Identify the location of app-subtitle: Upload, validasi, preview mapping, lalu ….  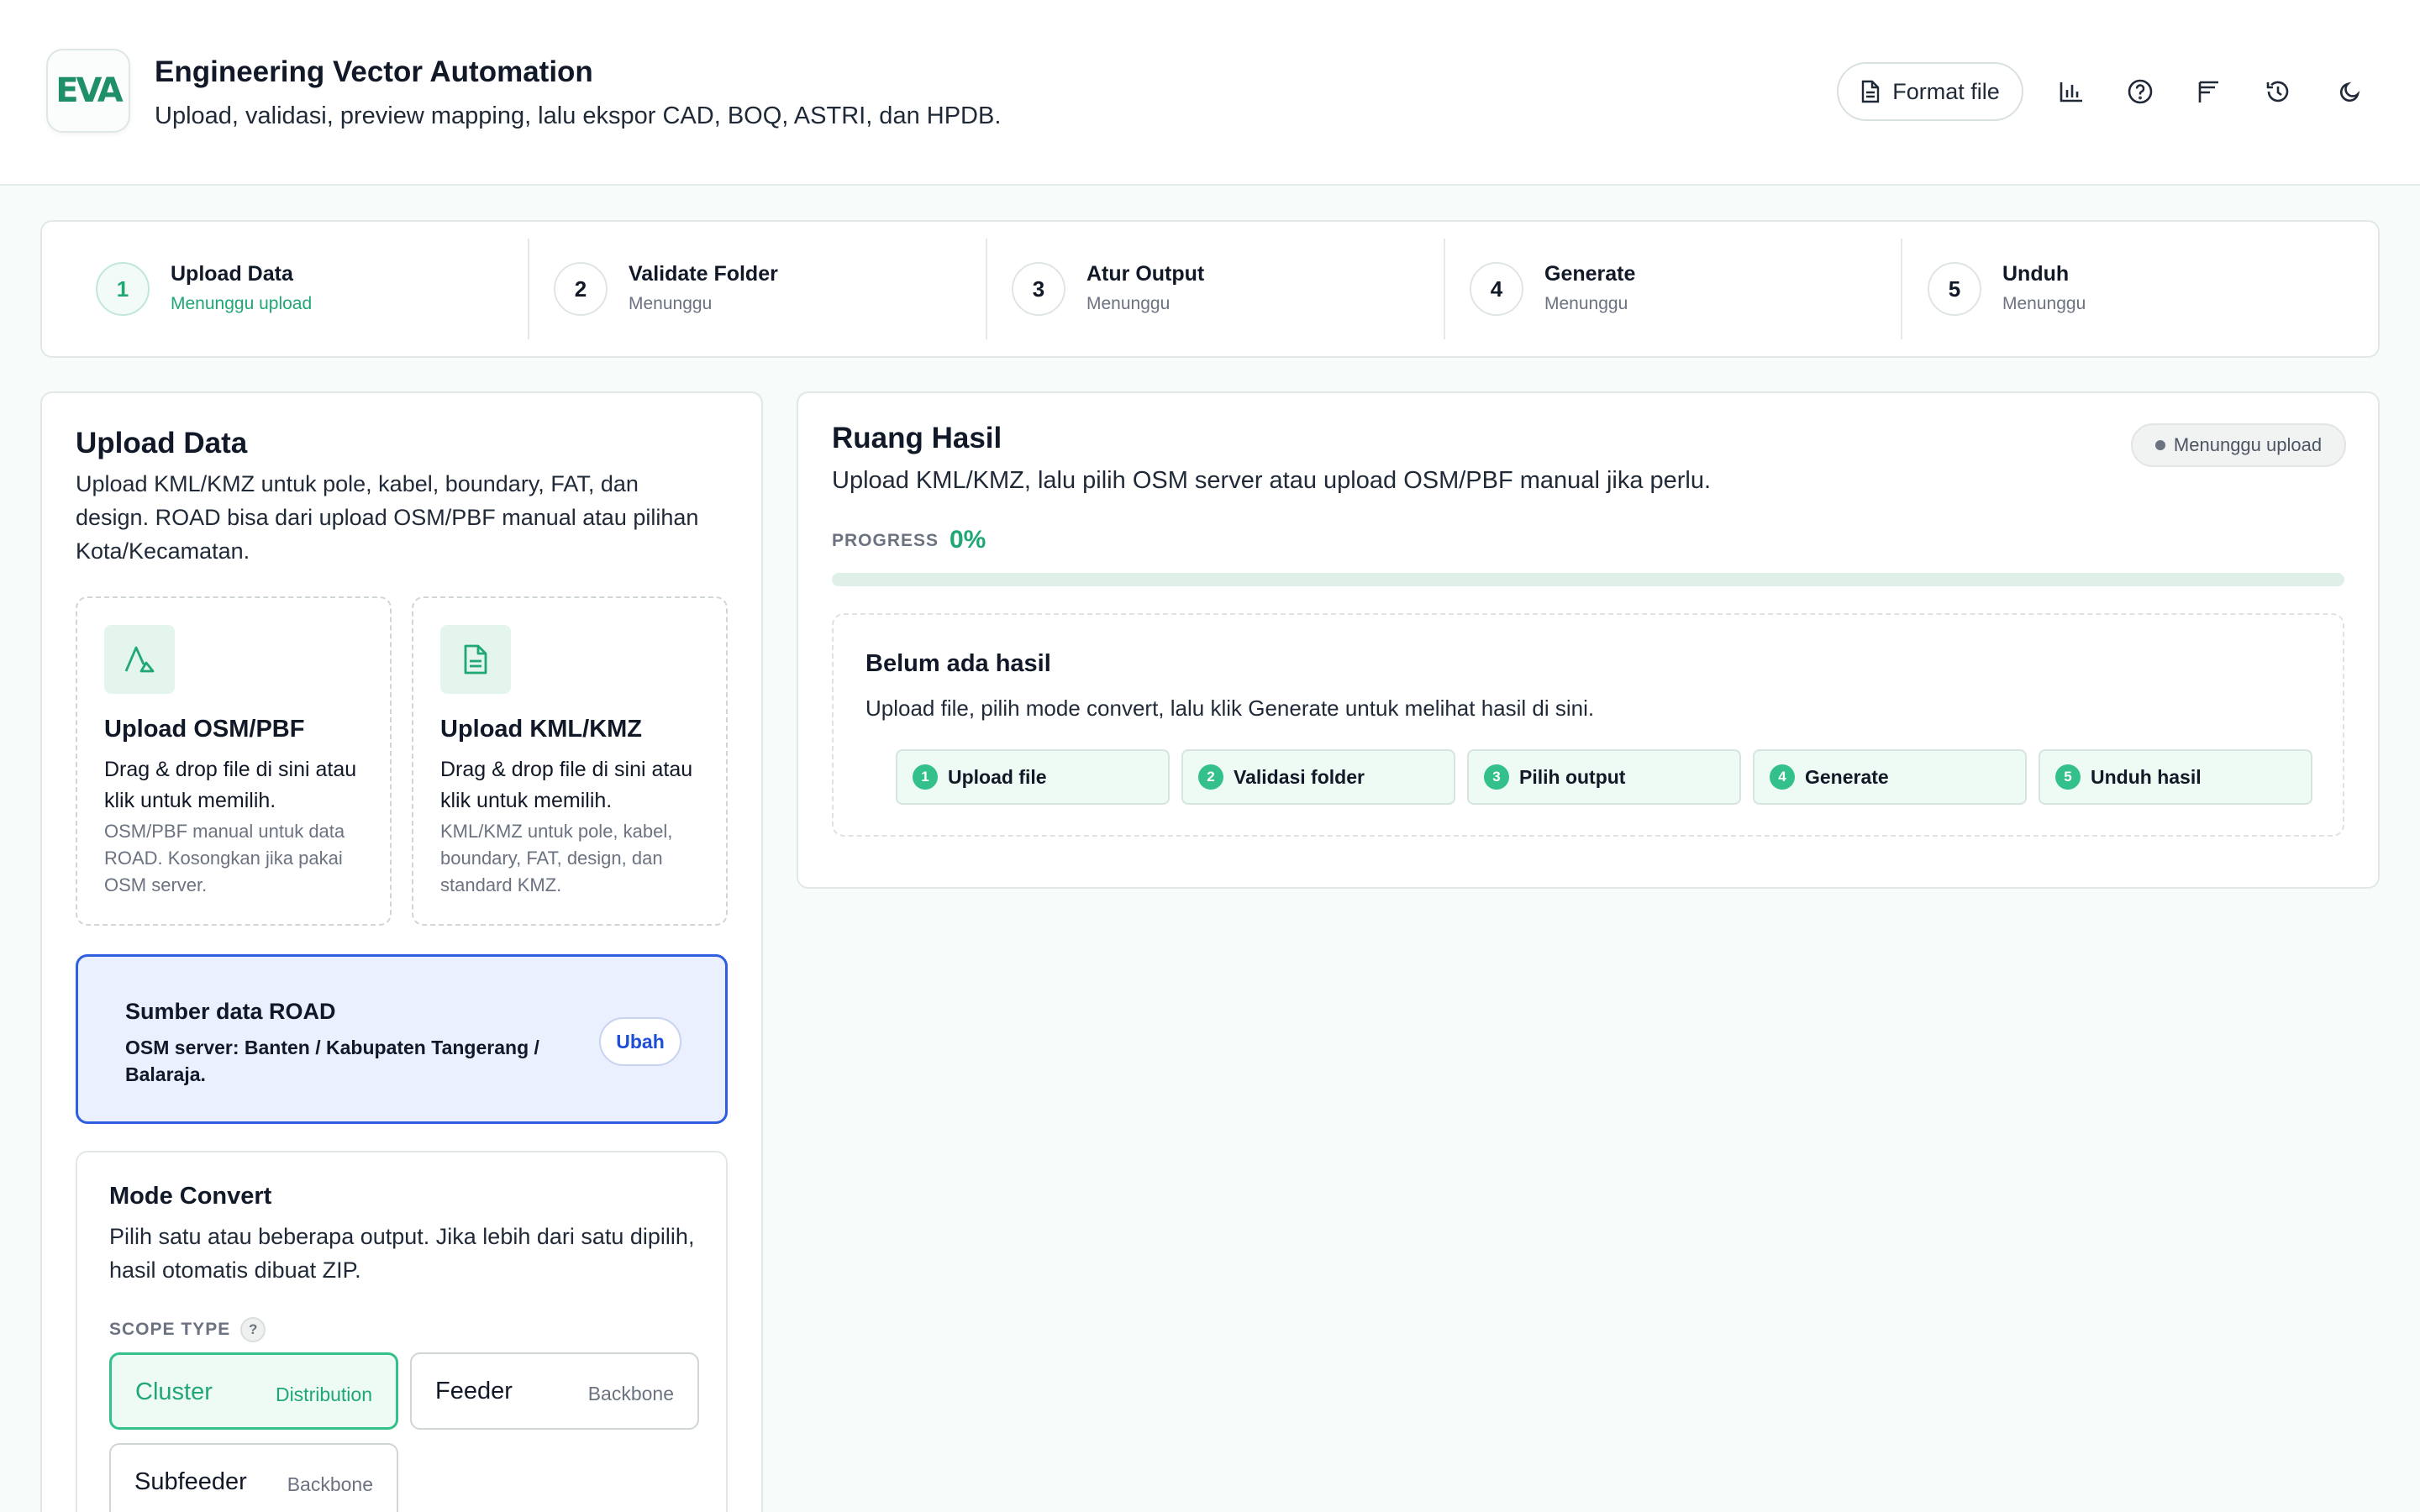
(578, 115).